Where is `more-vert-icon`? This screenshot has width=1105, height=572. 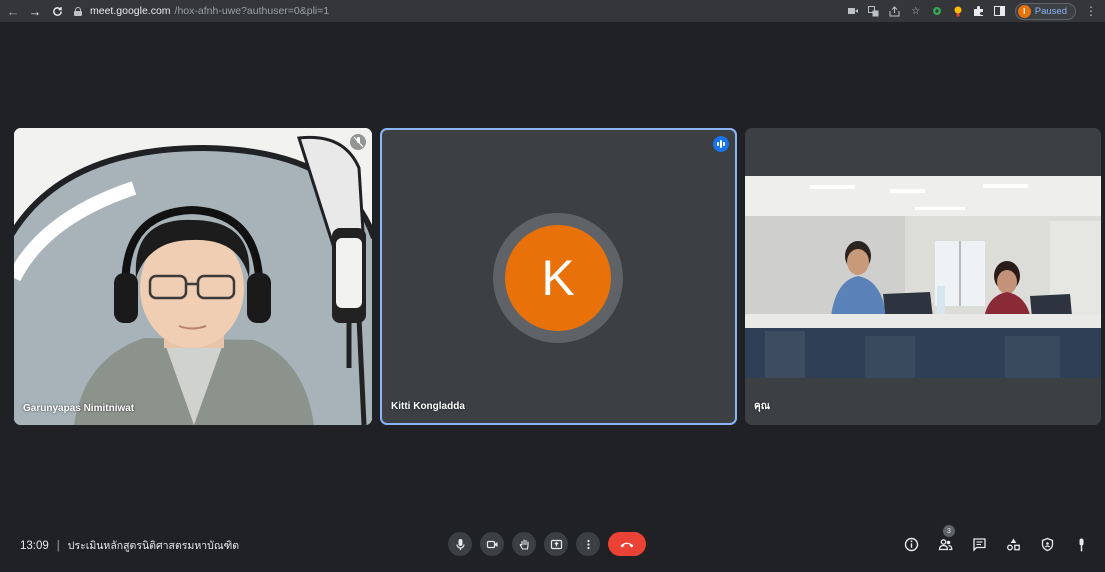 more-vert-icon is located at coordinates (588, 544).